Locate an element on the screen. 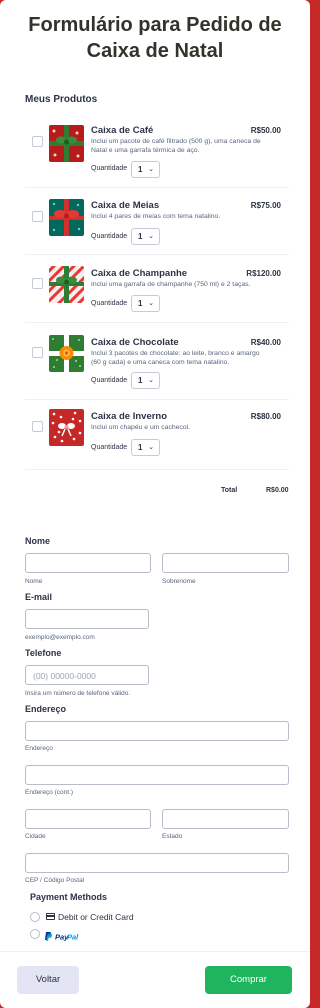 The height and width of the screenshot is (1008, 320). phone-placeholder: (00) 00000-0000 is located at coordinates (64, 676).